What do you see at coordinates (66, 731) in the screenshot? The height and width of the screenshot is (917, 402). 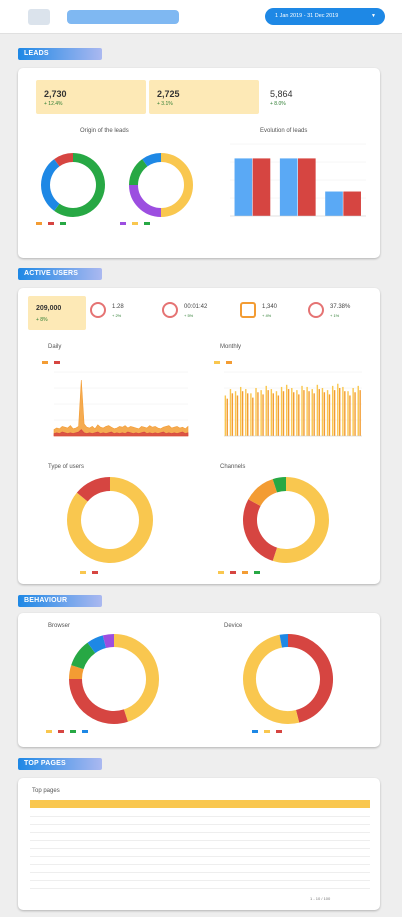 I see `browser-legend` at bounding box center [66, 731].